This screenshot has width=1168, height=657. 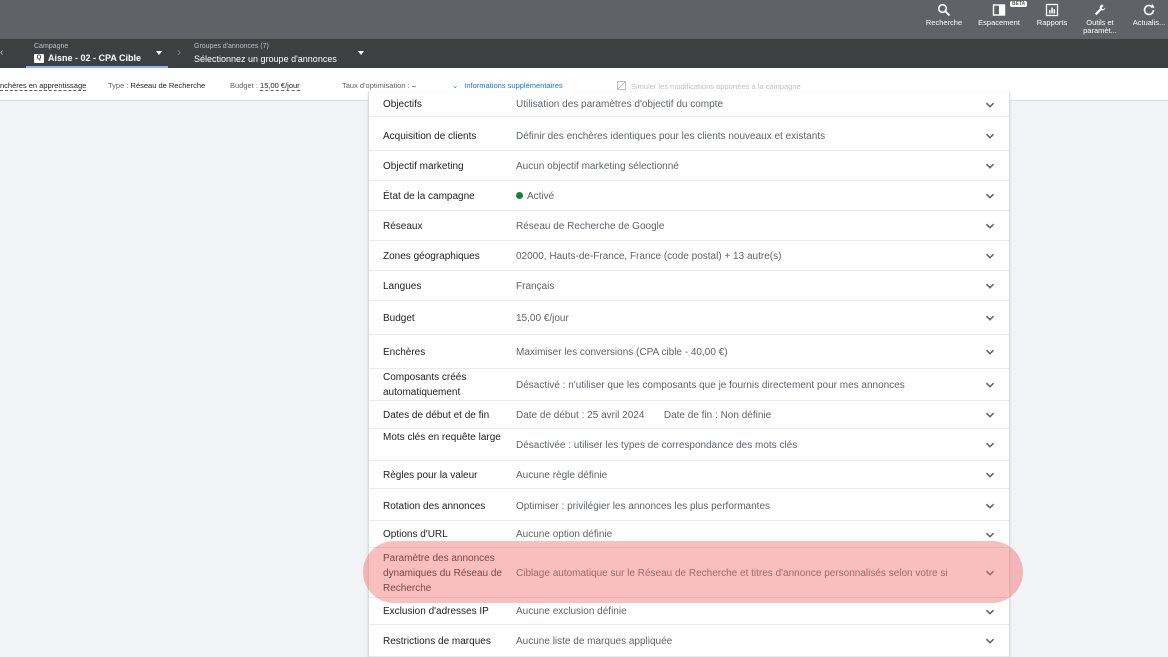 I want to click on more-info-toggle: ⌄ Informations supplémentaires, so click(x=507, y=85).